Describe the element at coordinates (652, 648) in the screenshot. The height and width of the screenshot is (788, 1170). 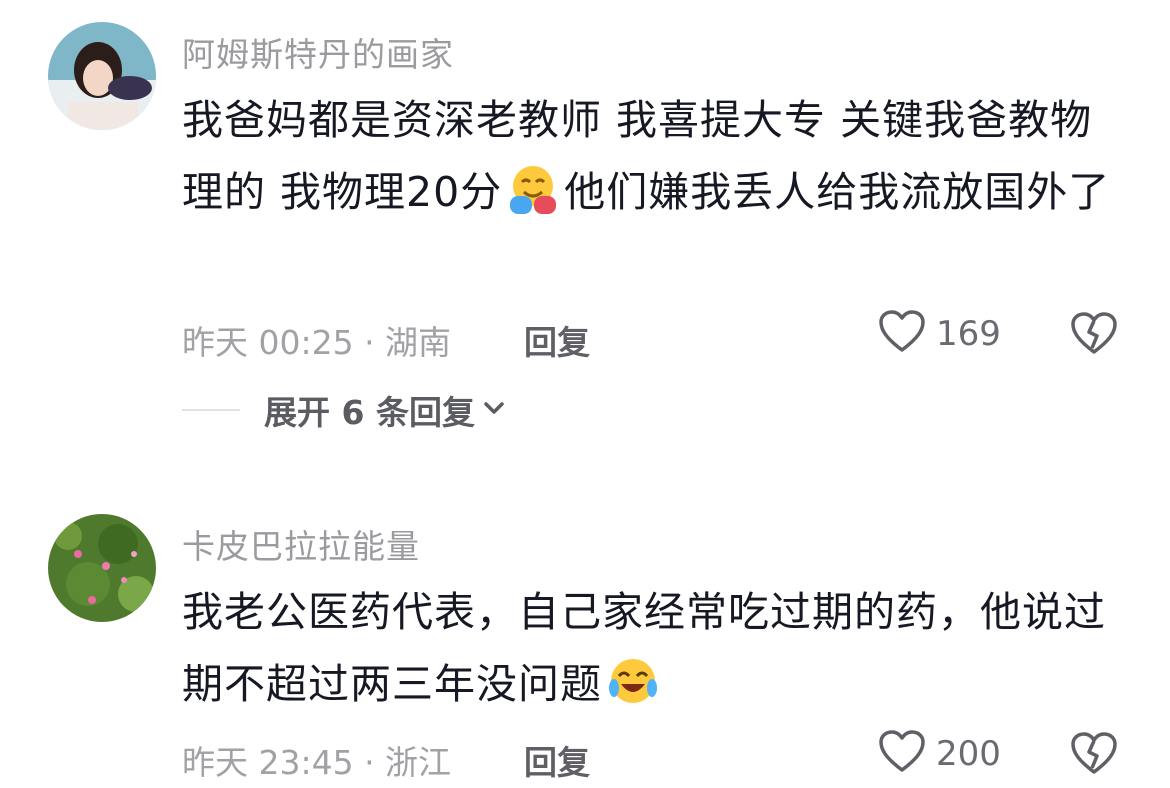
I see `comment-text: 我老公医药代表，自己家经常吃过期的药，他说过期不超过两三年没问题` at that location.